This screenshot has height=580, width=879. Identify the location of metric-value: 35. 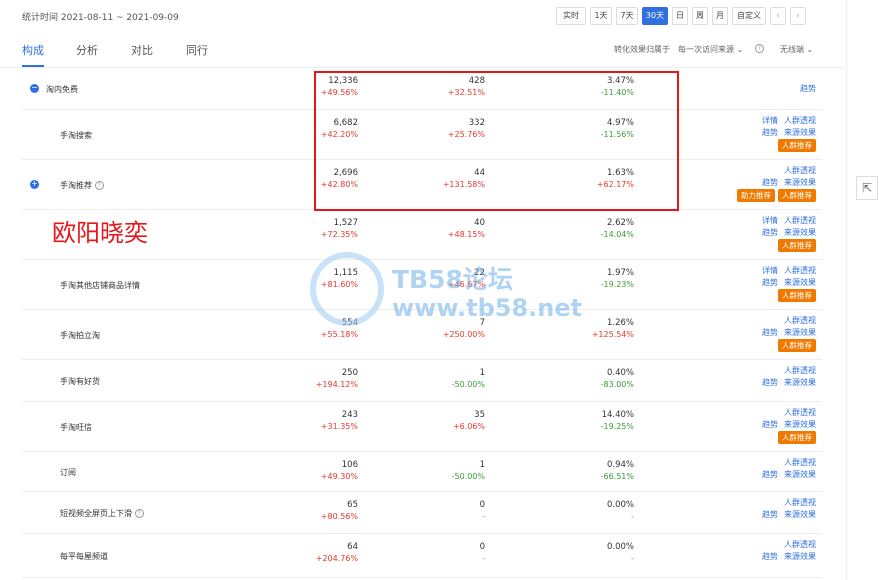
(479, 415).